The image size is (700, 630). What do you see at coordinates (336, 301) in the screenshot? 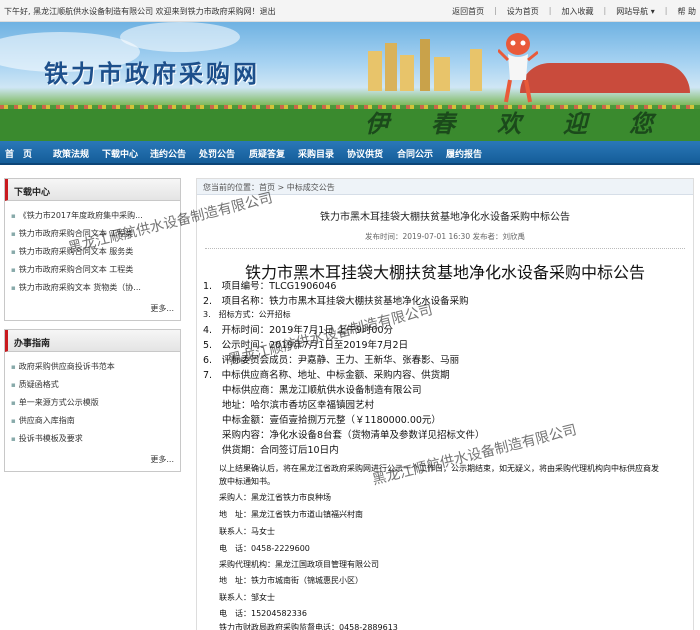
I see `item-project-name: 2. 项目名称：铁力市黑木耳挂袋大棚扶贫基地净化水设备采购` at bounding box center [336, 301].